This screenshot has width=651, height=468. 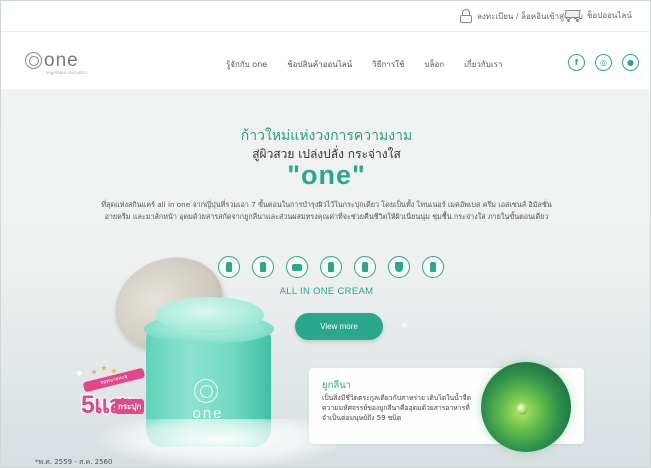 What do you see at coordinates (388, 64) in the screenshot?
I see `nav-item-how-to-use: วิธีการใช้` at bounding box center [388, 64].